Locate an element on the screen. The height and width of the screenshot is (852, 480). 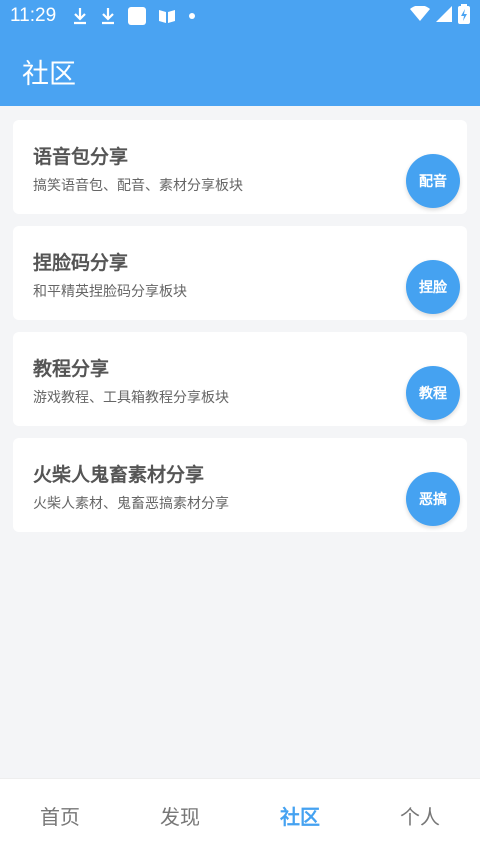
community-card: 火柴人鬼畜素材分享 火柴人素材、鬼畜恶搞素材分享 恶搞 is located at coordinates (240, 485).